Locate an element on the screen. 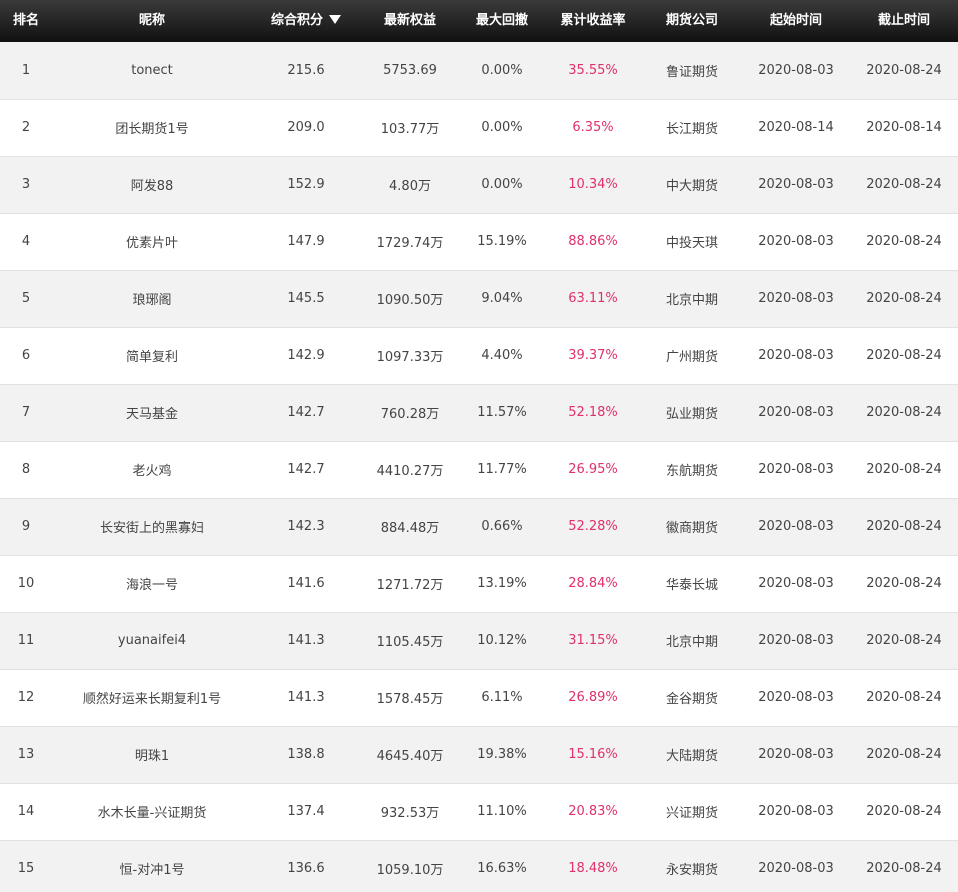 The width and height of the screenshot is (958, 892). cell-drawdown: 0.66% is located at coordinates (502, 526).